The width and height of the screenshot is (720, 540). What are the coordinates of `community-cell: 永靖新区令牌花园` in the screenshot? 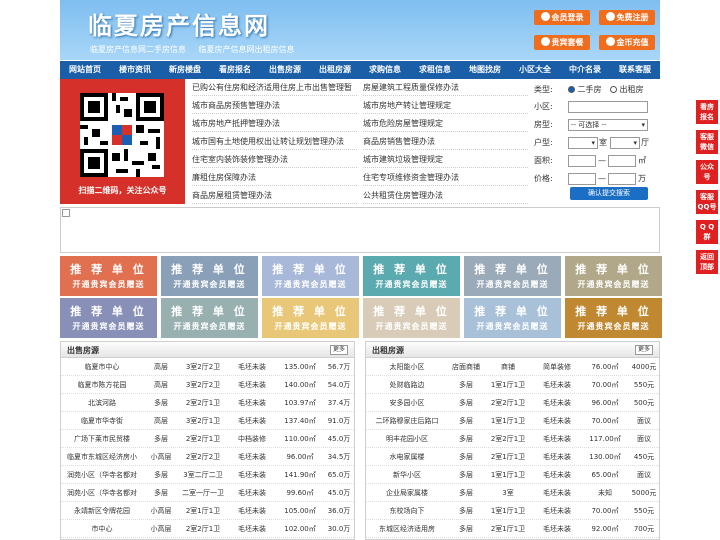 It's located at (102, 511).